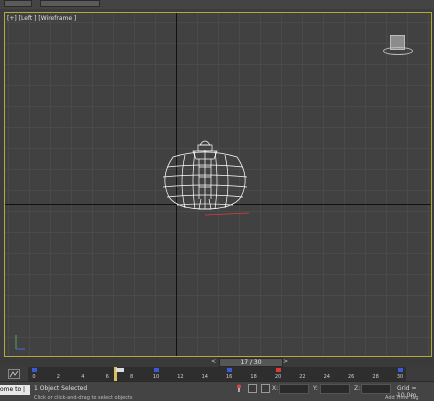 This screenshot has height=401, width=434. Describe the element at coordinates (335, 389) in the screenshot. I see `coord-y-field` at that location.